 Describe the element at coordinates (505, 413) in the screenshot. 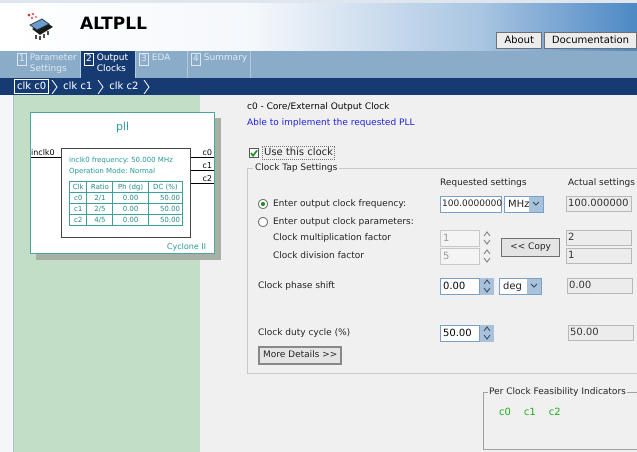

I see `clock-indicator: c0` at that location.